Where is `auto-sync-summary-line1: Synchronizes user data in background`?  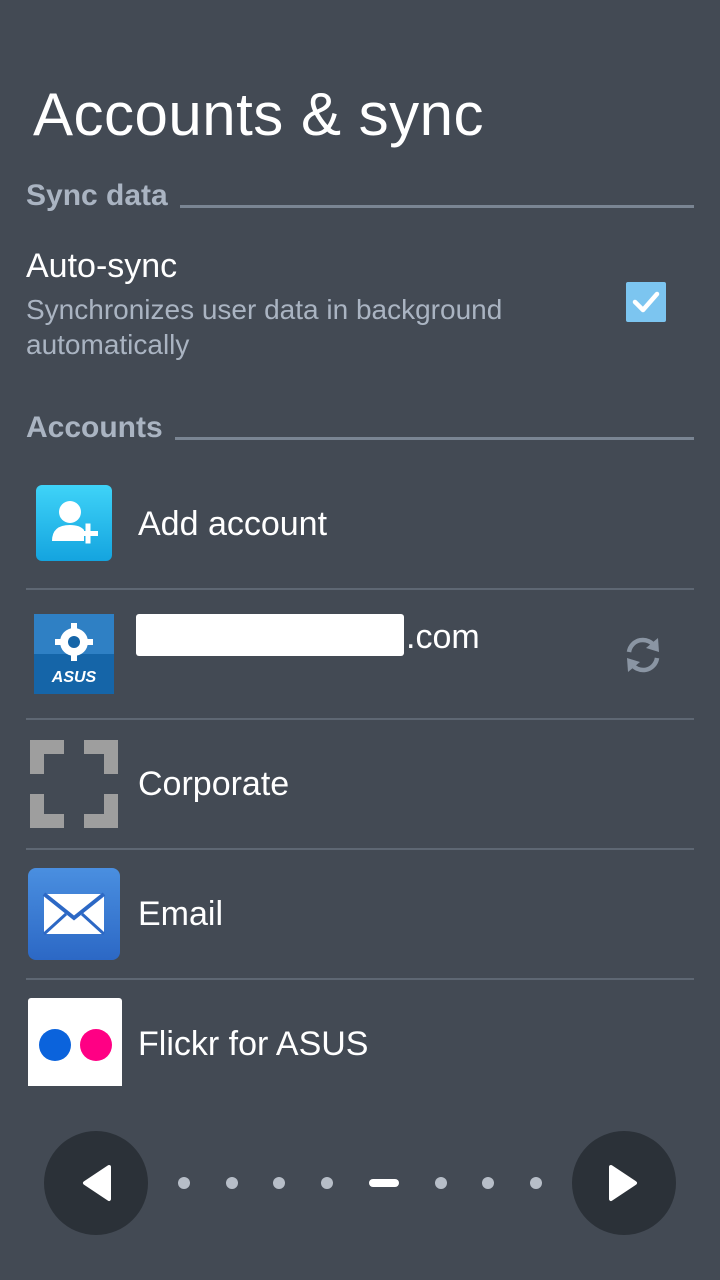
auto-sync-summary-line1: Synchronizes user data in background is located at coordinates (264, 309).